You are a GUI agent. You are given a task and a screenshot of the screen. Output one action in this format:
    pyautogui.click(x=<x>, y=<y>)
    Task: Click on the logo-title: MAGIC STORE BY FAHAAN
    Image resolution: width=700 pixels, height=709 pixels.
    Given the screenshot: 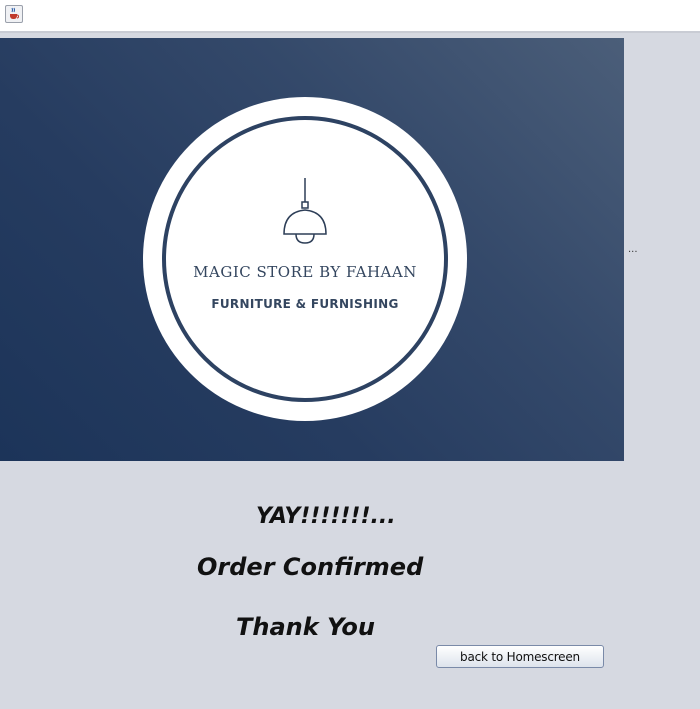 What is the action you would take?
    pyautogui.click(x=305, y=272)
    